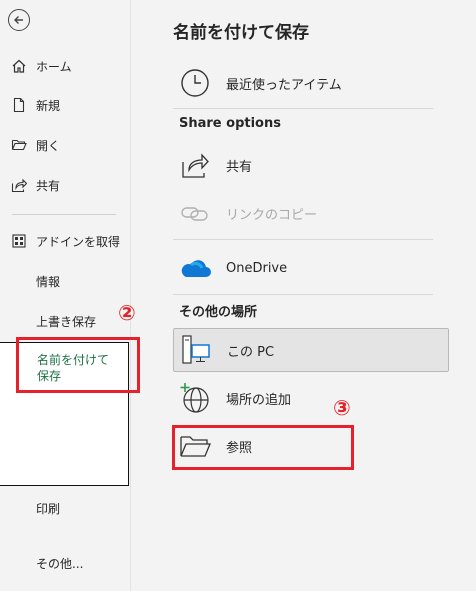 The image size is (476, 591). What do you see at coordinates (284, 85) in the screenshot?
I see `recent-items-label: 最近使ったアイテム` at bounding box center [284, 85].